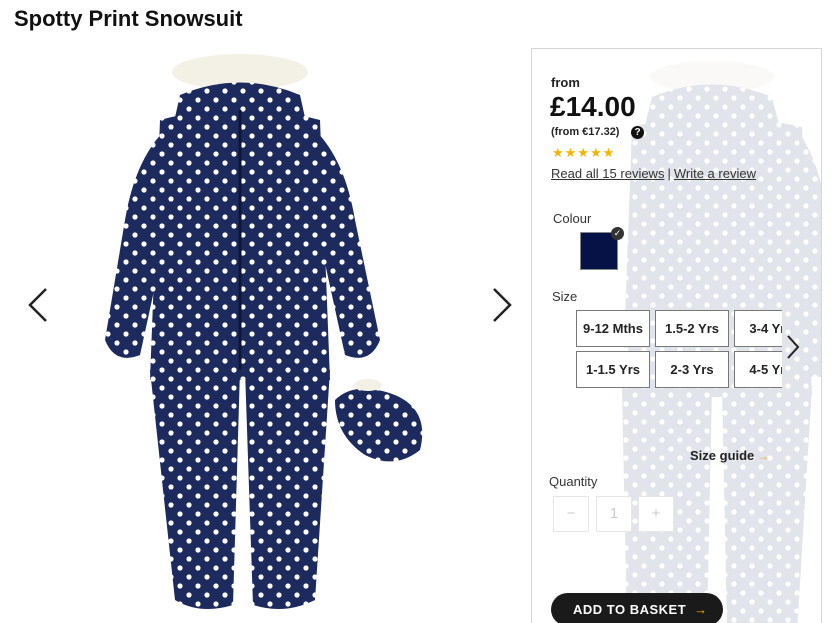 This screenshot has width=831, height=623. What do you see at coordinates (584, 152) in the screenshot?
I see `rating-stars: ★★★★★` at bounding box center [584, 152].